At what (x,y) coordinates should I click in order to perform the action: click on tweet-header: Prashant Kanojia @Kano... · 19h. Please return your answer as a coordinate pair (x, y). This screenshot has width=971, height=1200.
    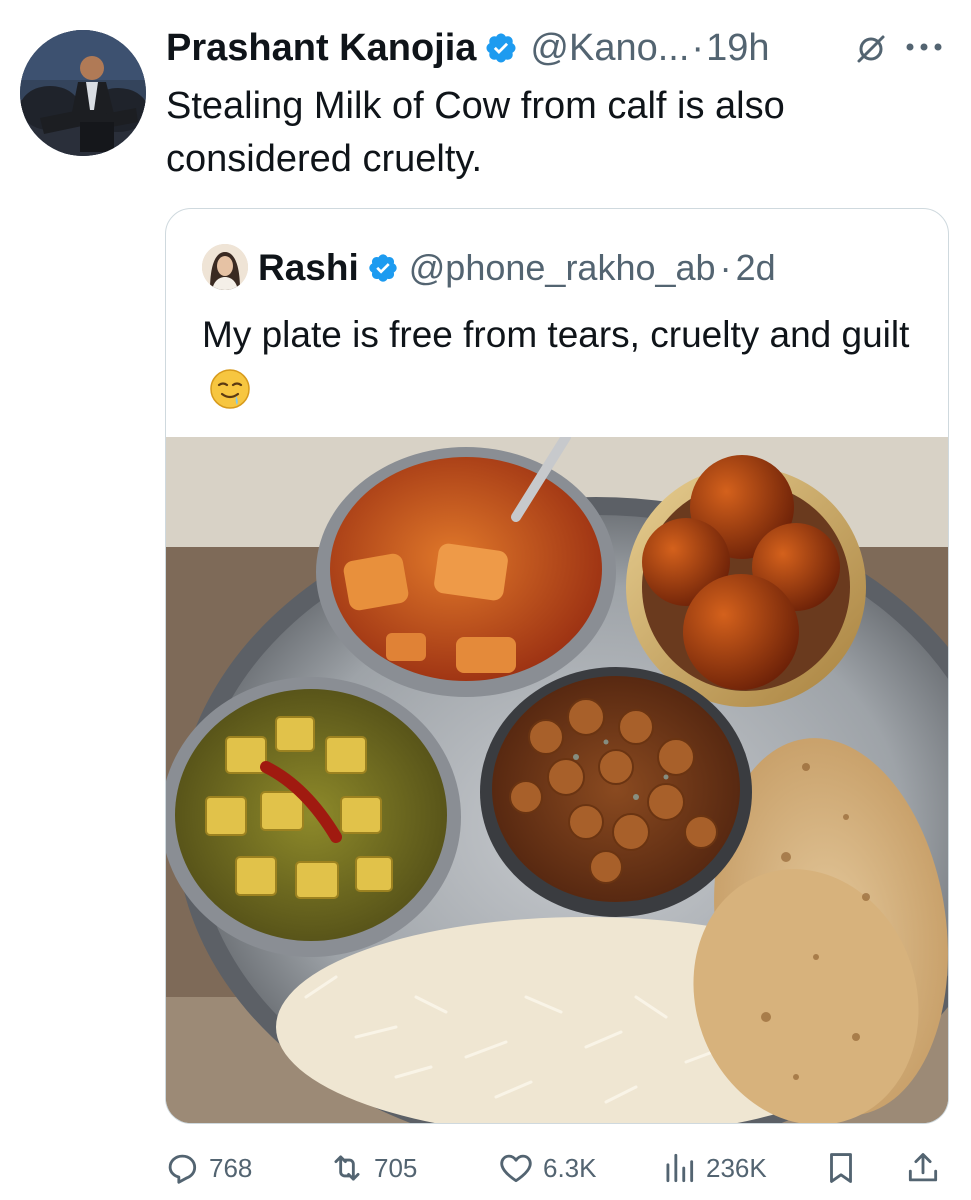
    Looking at the image, I should click on (467, 48).